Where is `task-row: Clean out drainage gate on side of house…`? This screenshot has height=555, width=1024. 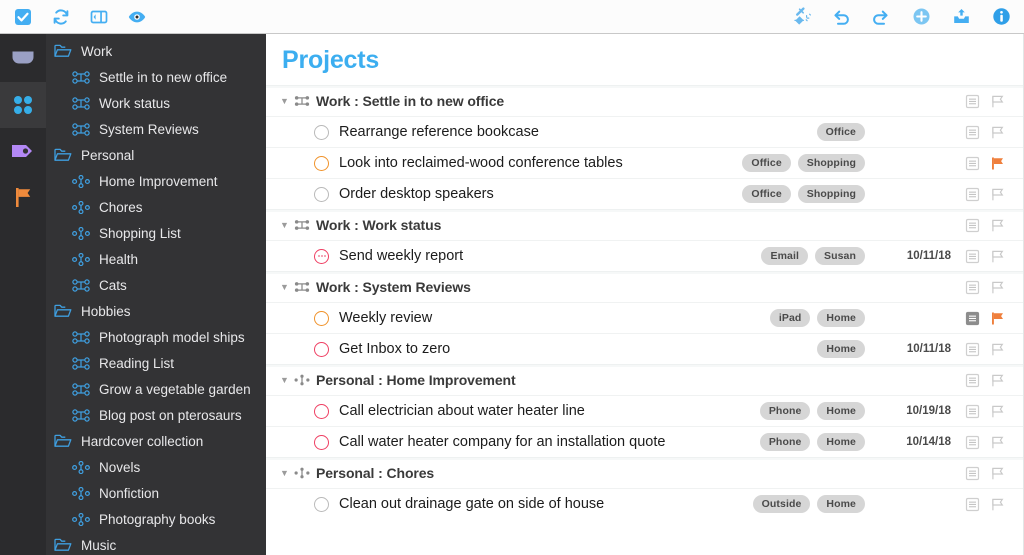 task-row: Clean out drainage gate on side of house… is located at coordinates (644, 503).